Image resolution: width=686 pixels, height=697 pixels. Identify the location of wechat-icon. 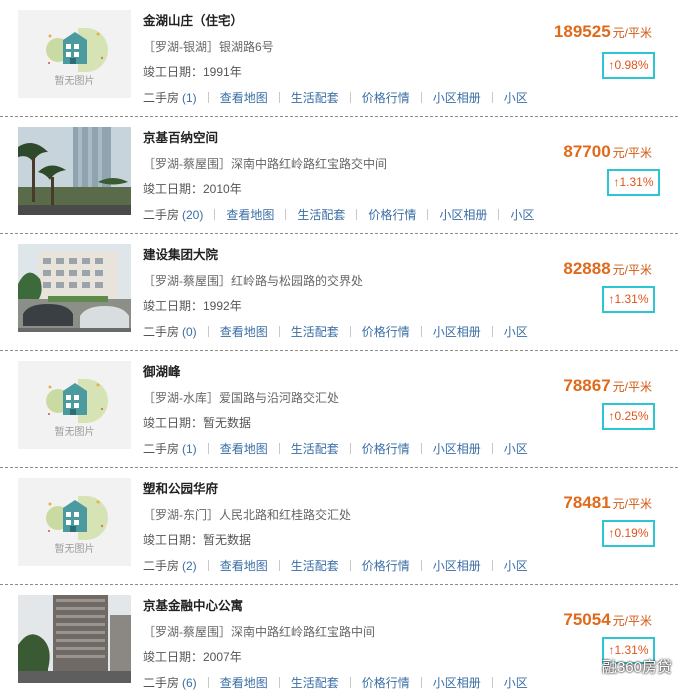
(584, 668).